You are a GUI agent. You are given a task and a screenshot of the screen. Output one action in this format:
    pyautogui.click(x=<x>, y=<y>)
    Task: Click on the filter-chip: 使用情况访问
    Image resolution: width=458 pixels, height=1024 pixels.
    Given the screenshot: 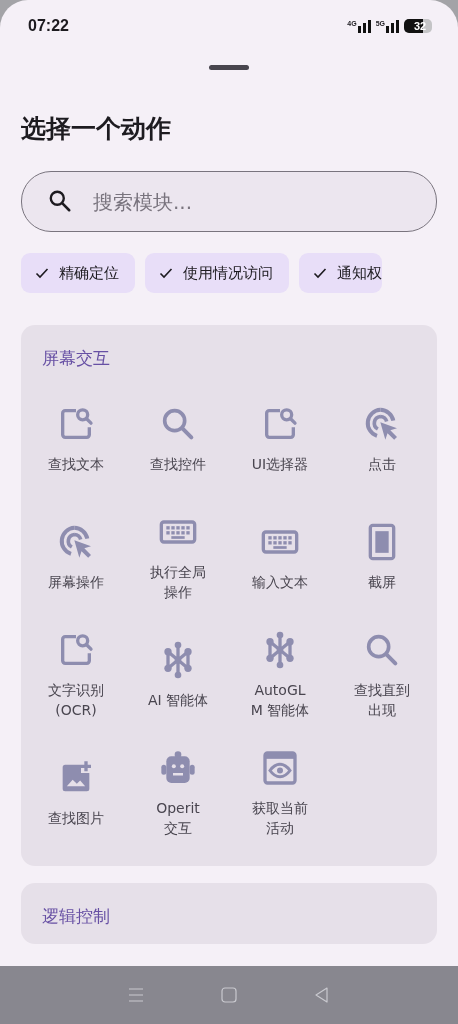 What is the action you would take?
    pyautogui.click(x=217, y=273)
    